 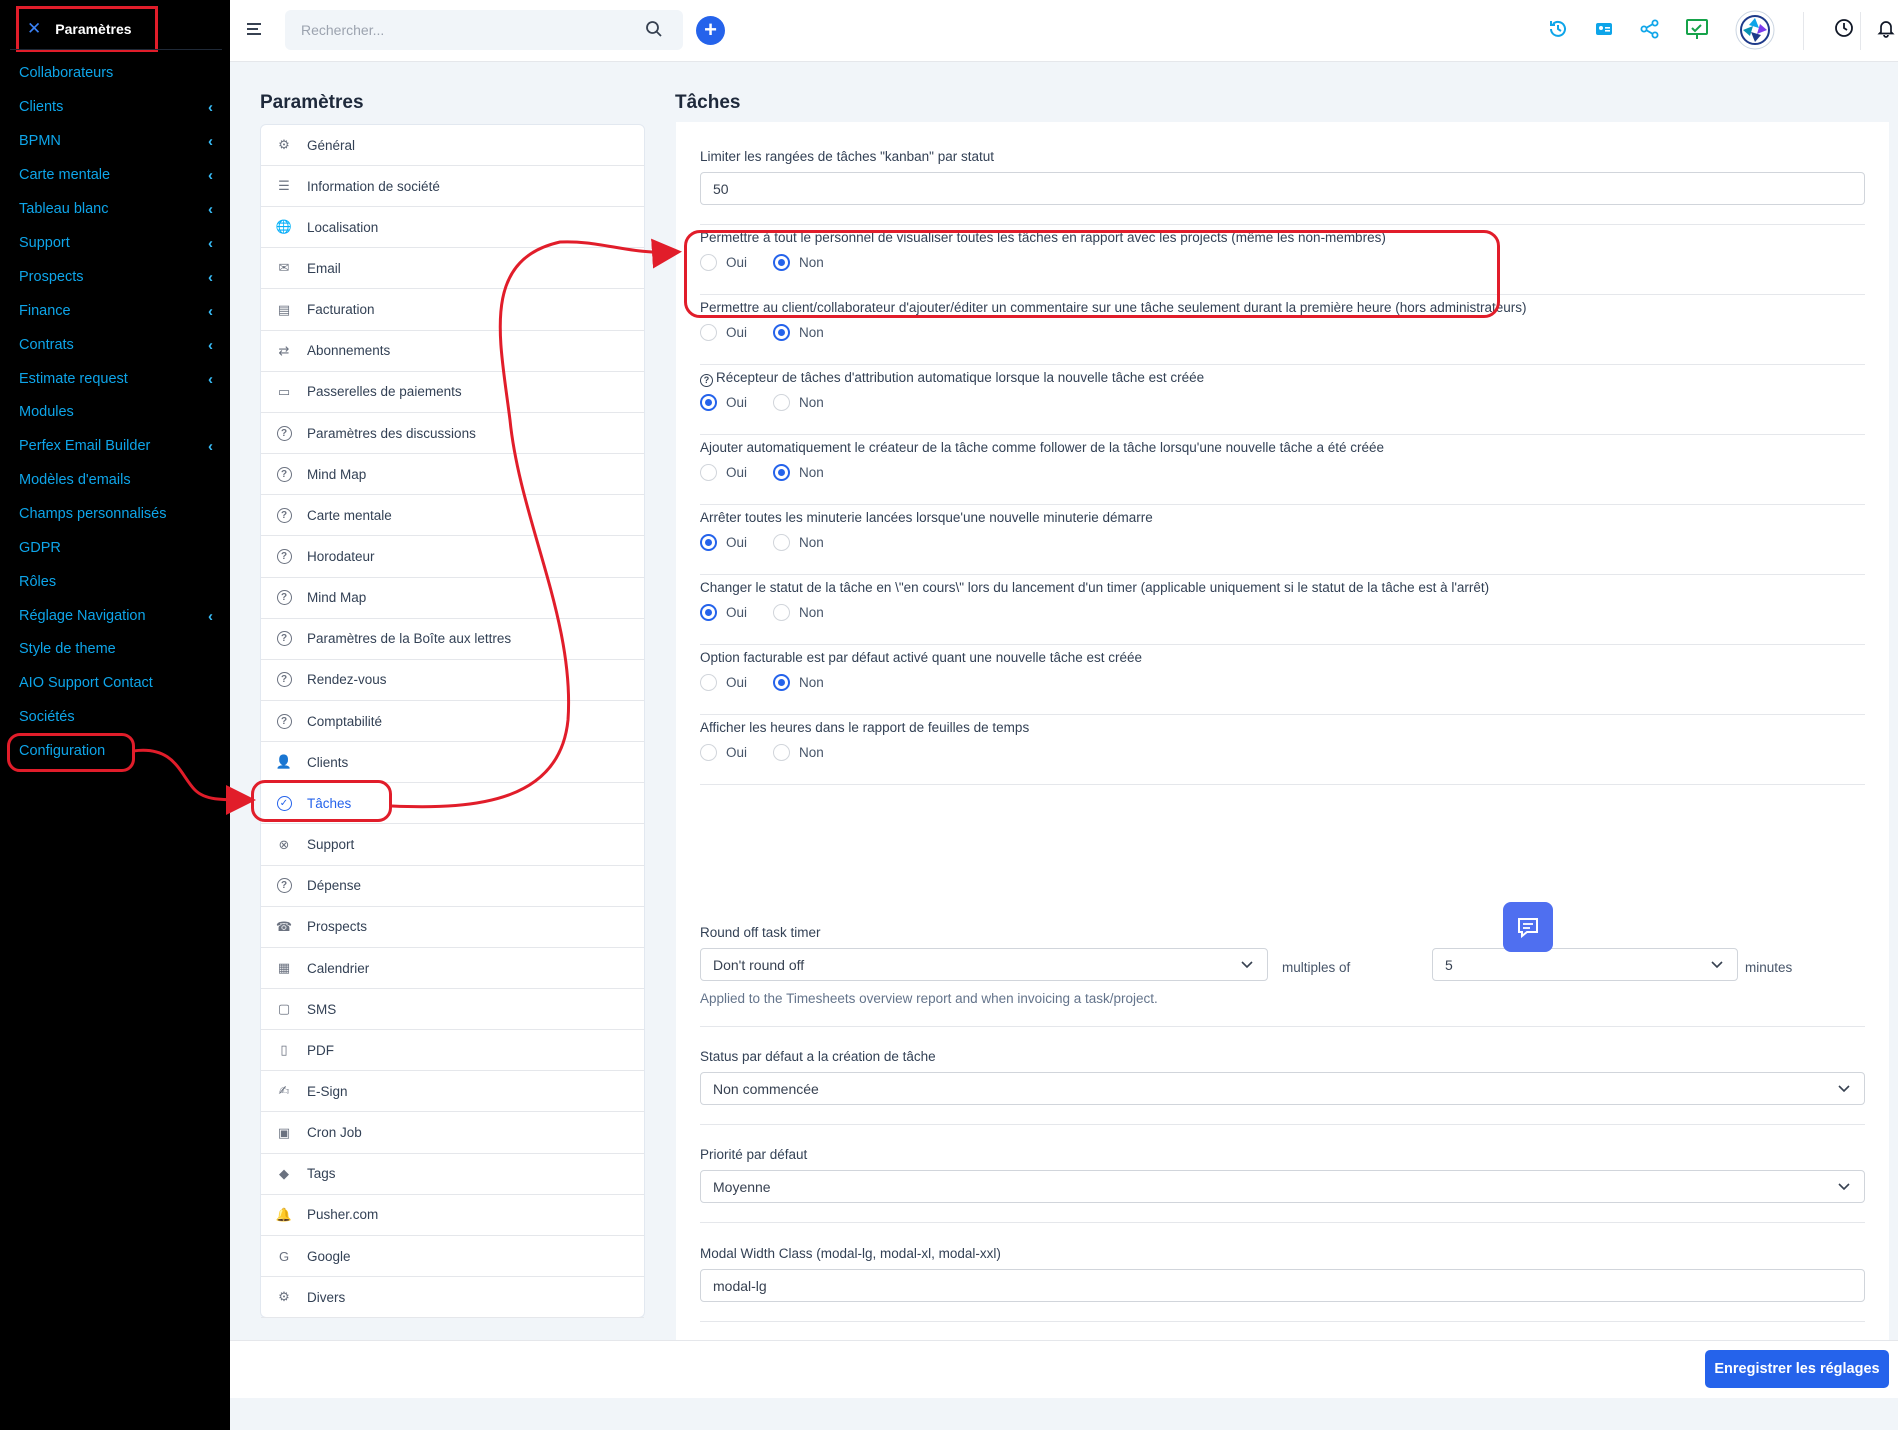 What do you see at coordinates (452, 351) in the screenshot?
I see `settings-menu-item-abonnements: ⇄ Abonnements` at bounding box center [452, 351].